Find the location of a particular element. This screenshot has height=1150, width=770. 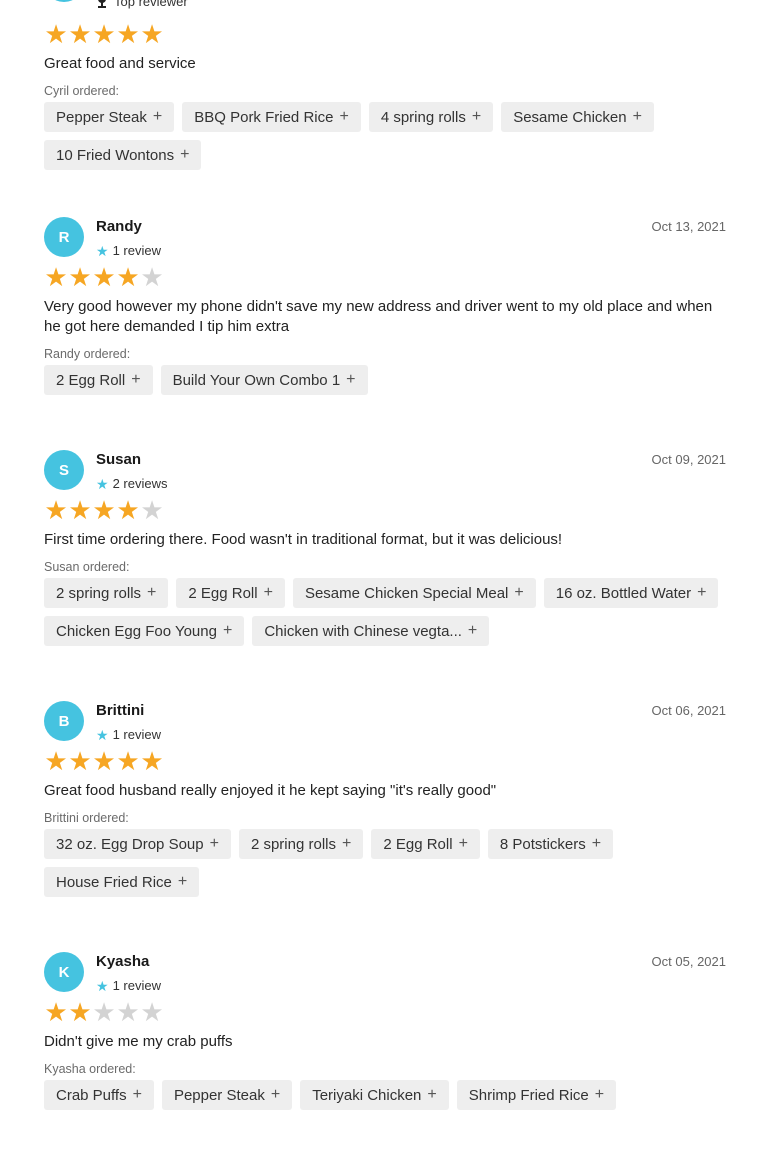

add-item-chip: House Fried Rice + is located at coordinates (122, 882).